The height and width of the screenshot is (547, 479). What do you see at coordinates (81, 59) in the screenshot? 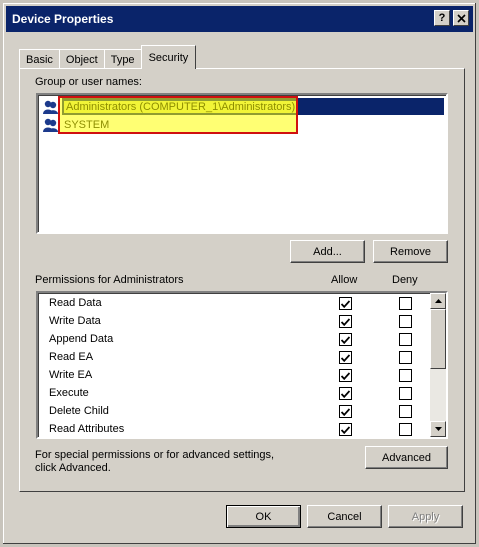
I see `tab-object: Object` at bounding box center [81, 59].